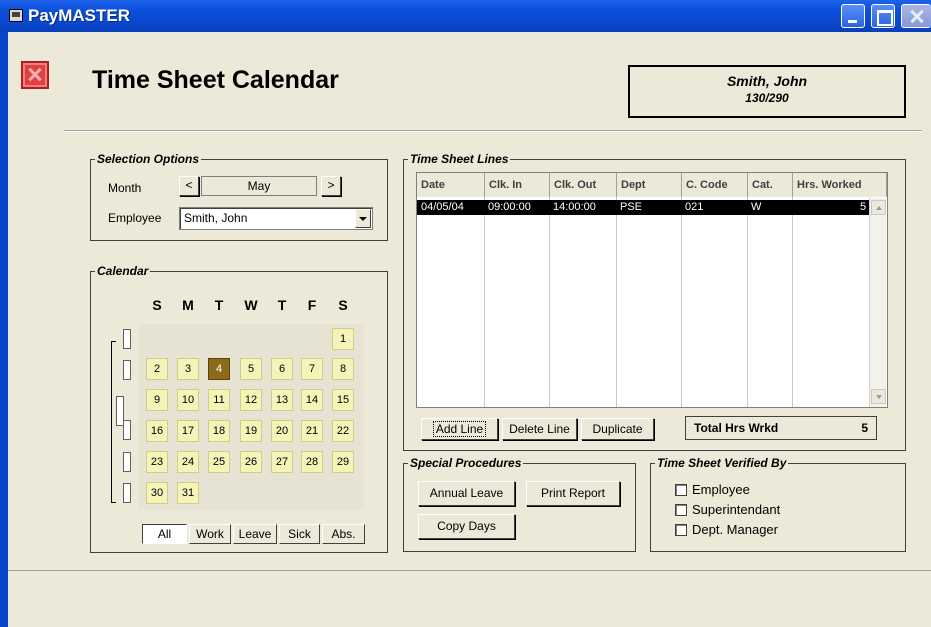  What do you see at coordinates (466, 493) in the screenshot?
I see `annual-leave-button: Annual Leave` at bounding box center [466, 493].